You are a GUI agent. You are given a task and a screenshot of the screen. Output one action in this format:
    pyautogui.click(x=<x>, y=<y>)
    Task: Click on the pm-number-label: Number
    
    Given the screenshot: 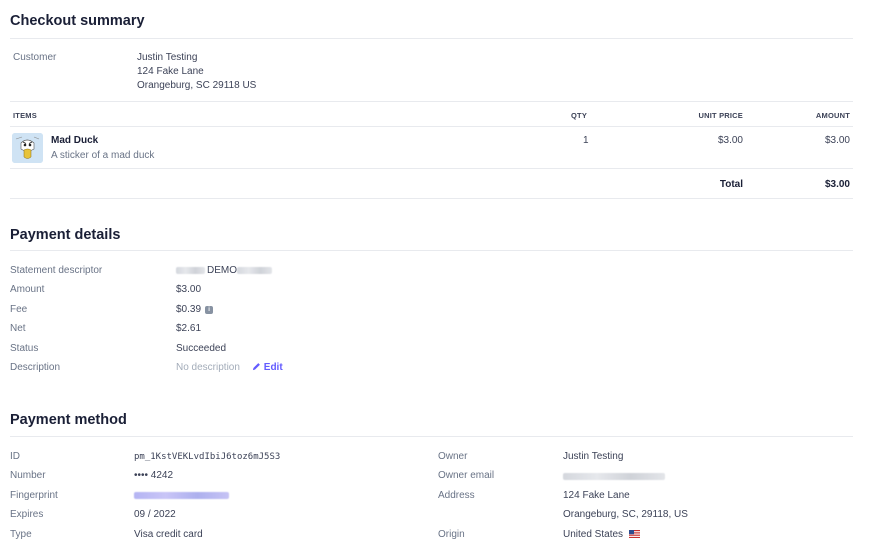 What is the action you would take?
    pyautogui.click(x=28, y=475)
    